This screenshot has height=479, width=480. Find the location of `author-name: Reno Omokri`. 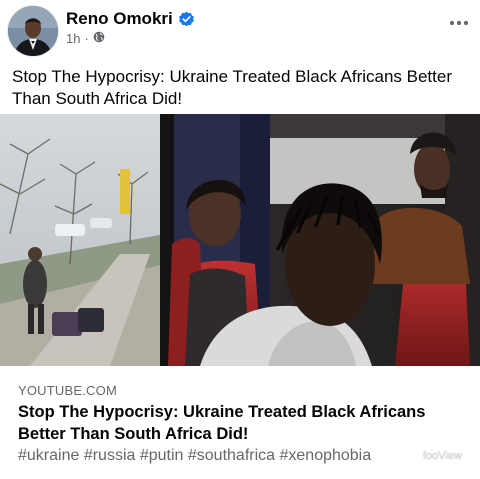

author-name: Reno Omokri is located at coordinates (119, 19).